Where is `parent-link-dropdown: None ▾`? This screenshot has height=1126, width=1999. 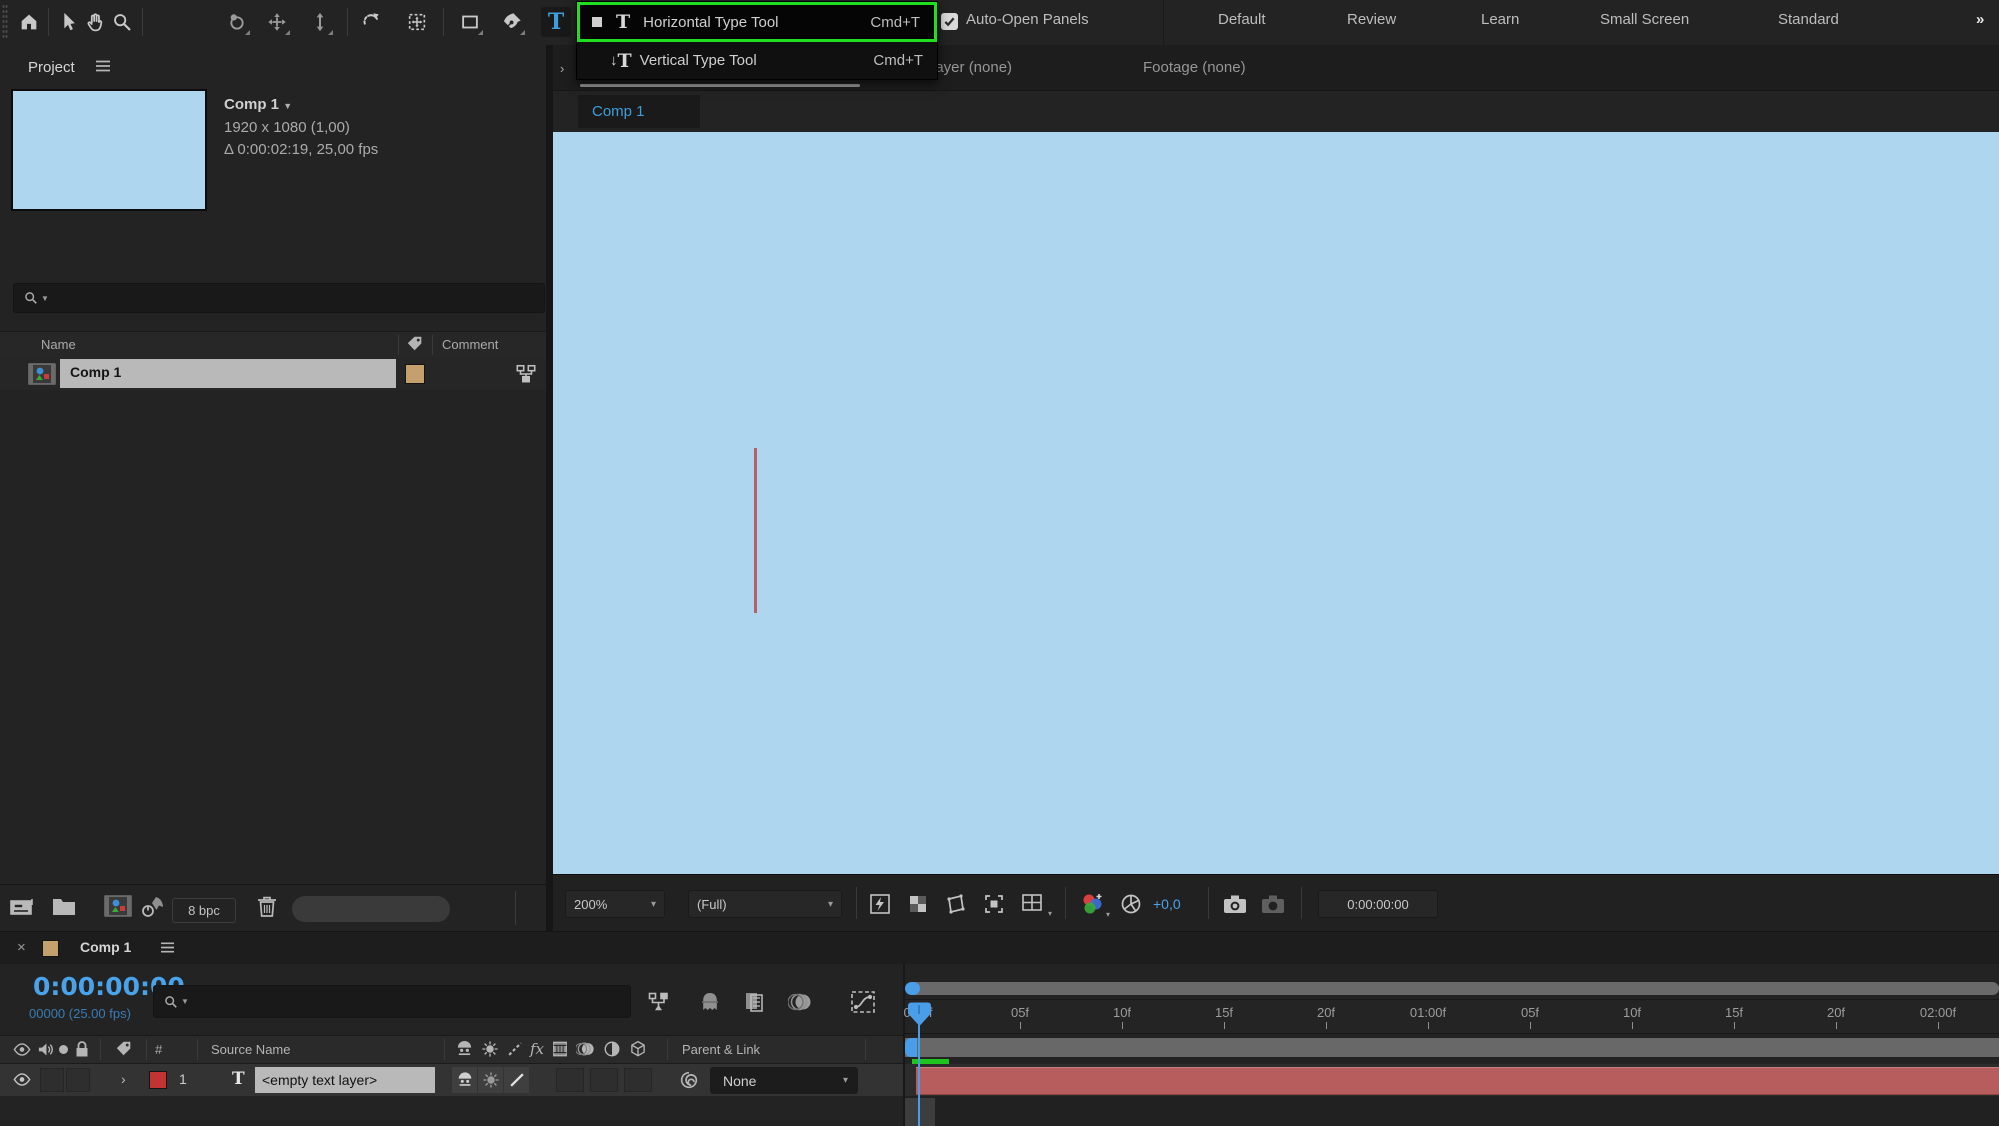 parent-link-dropdown: None ▾ is located at coordinates (784, 1080).